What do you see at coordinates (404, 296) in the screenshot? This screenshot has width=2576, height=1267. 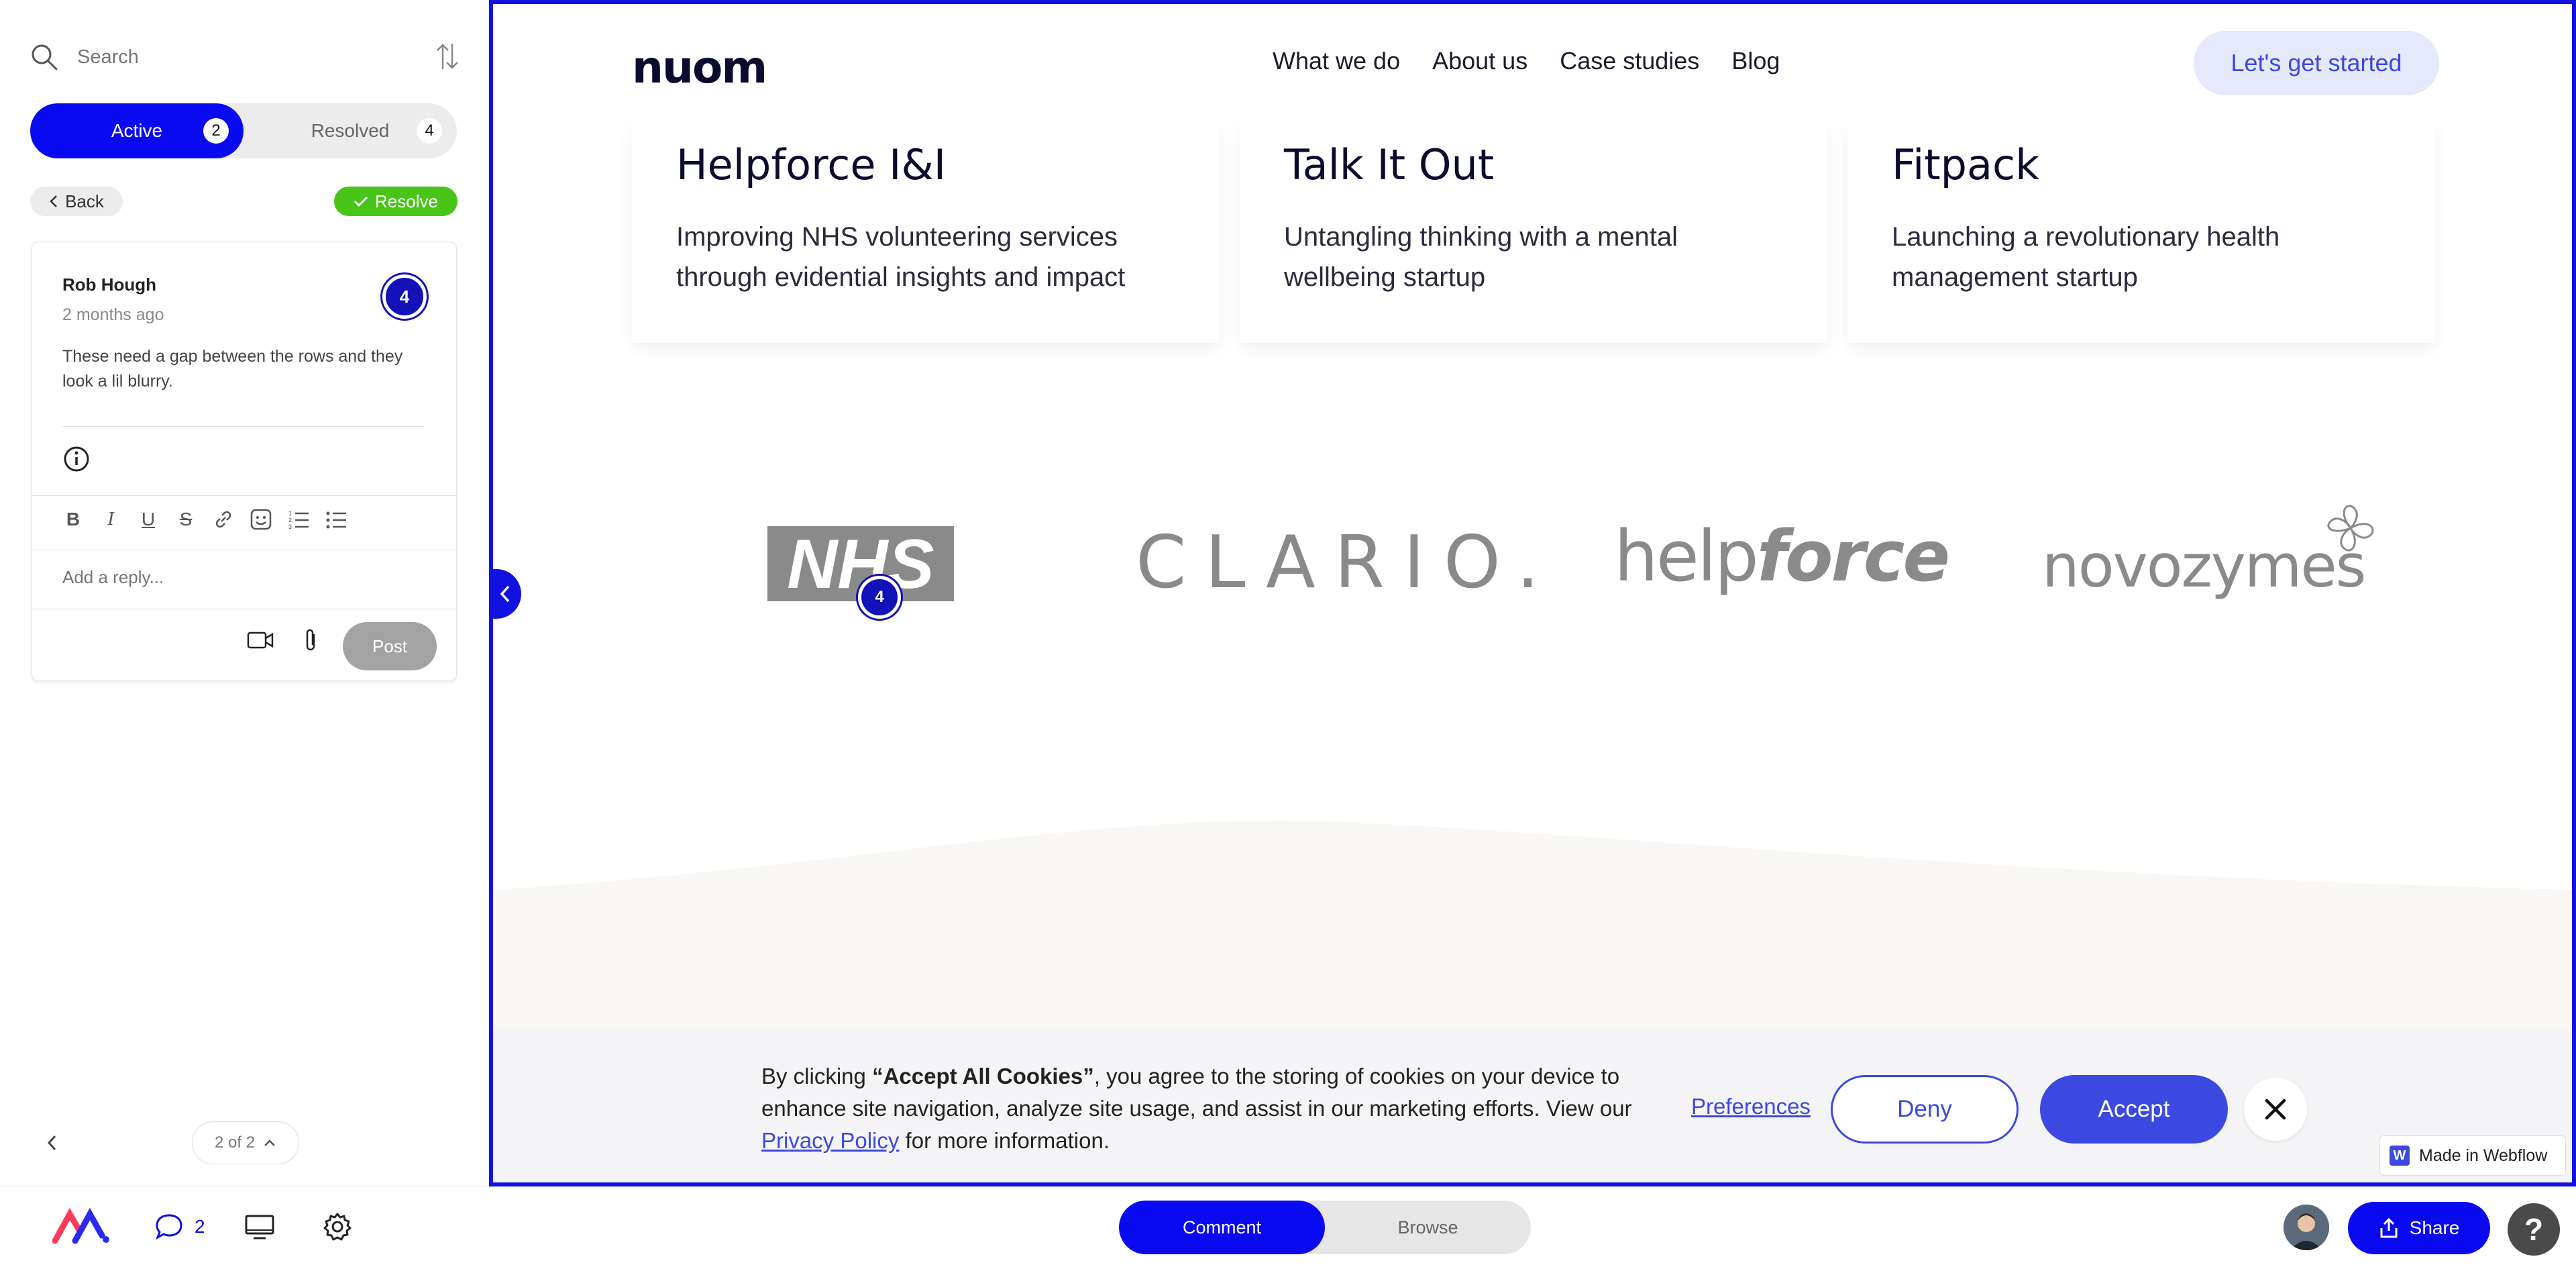 I see `comment-pin-badge: 4` at bounding box center [404, 296].